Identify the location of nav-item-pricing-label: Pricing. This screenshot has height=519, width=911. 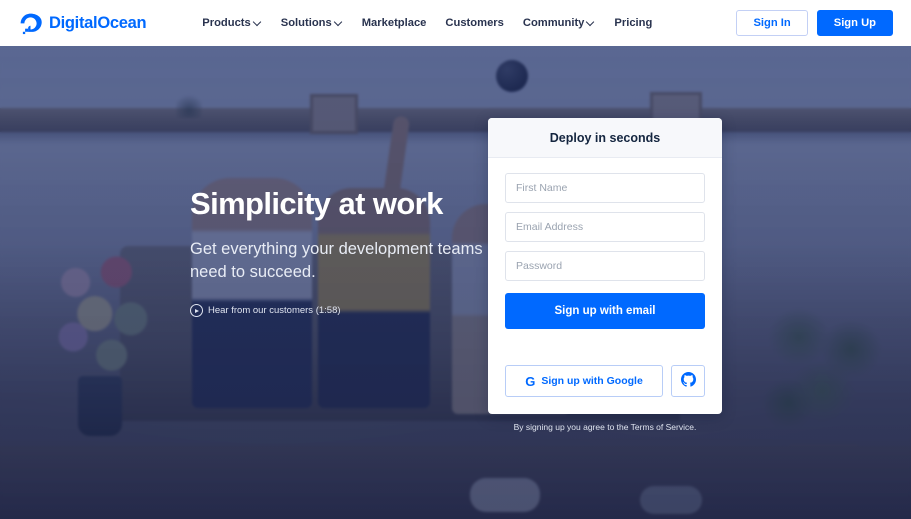
(633, 23).